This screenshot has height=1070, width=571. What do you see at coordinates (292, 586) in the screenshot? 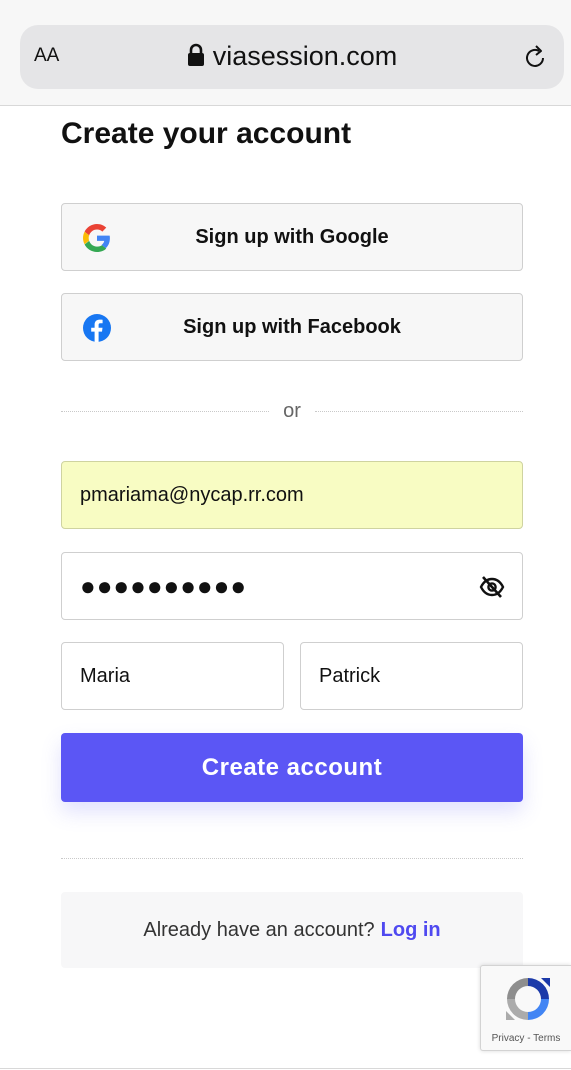
I see `password-field: ●●●●●●●●●●` at bounding box center [292, 586].